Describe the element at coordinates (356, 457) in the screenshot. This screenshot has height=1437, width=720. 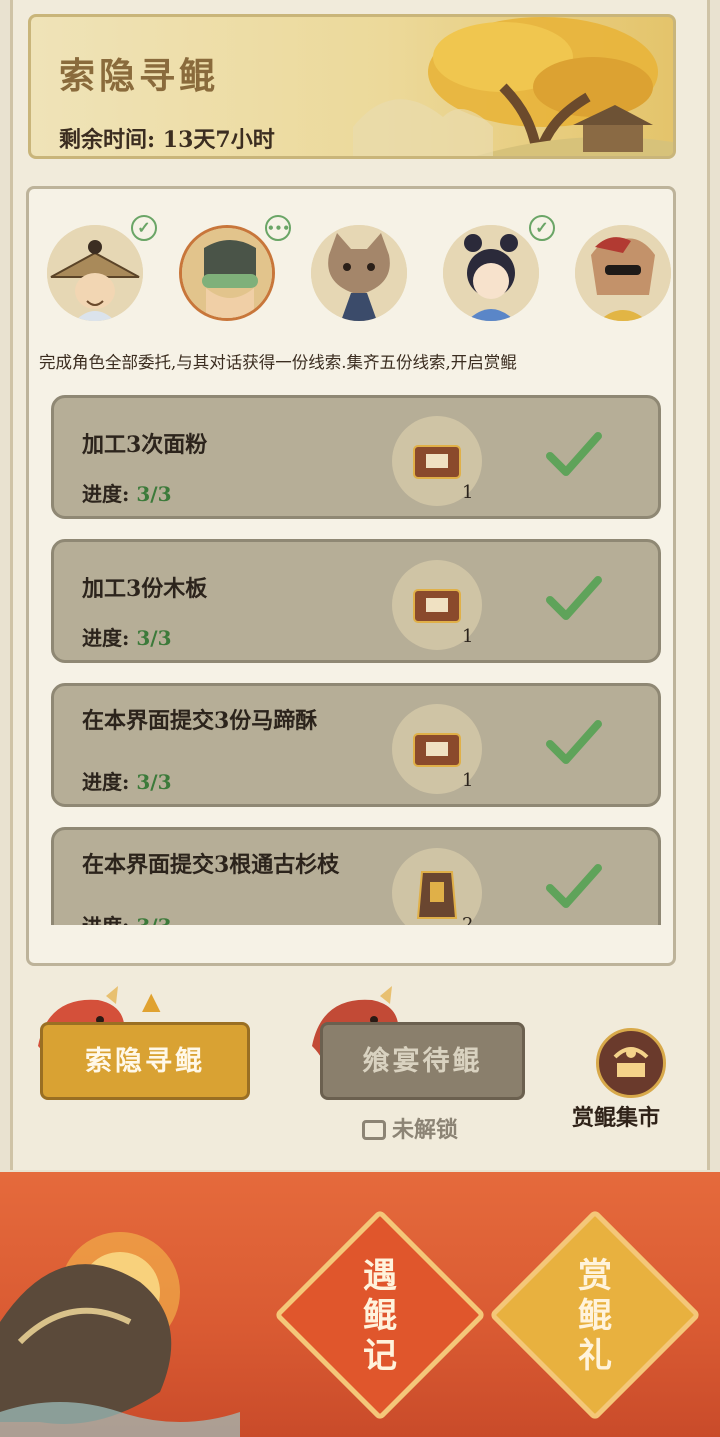
I see `task-card: 加工3次面粉 进度: 3/3 1` at that location.